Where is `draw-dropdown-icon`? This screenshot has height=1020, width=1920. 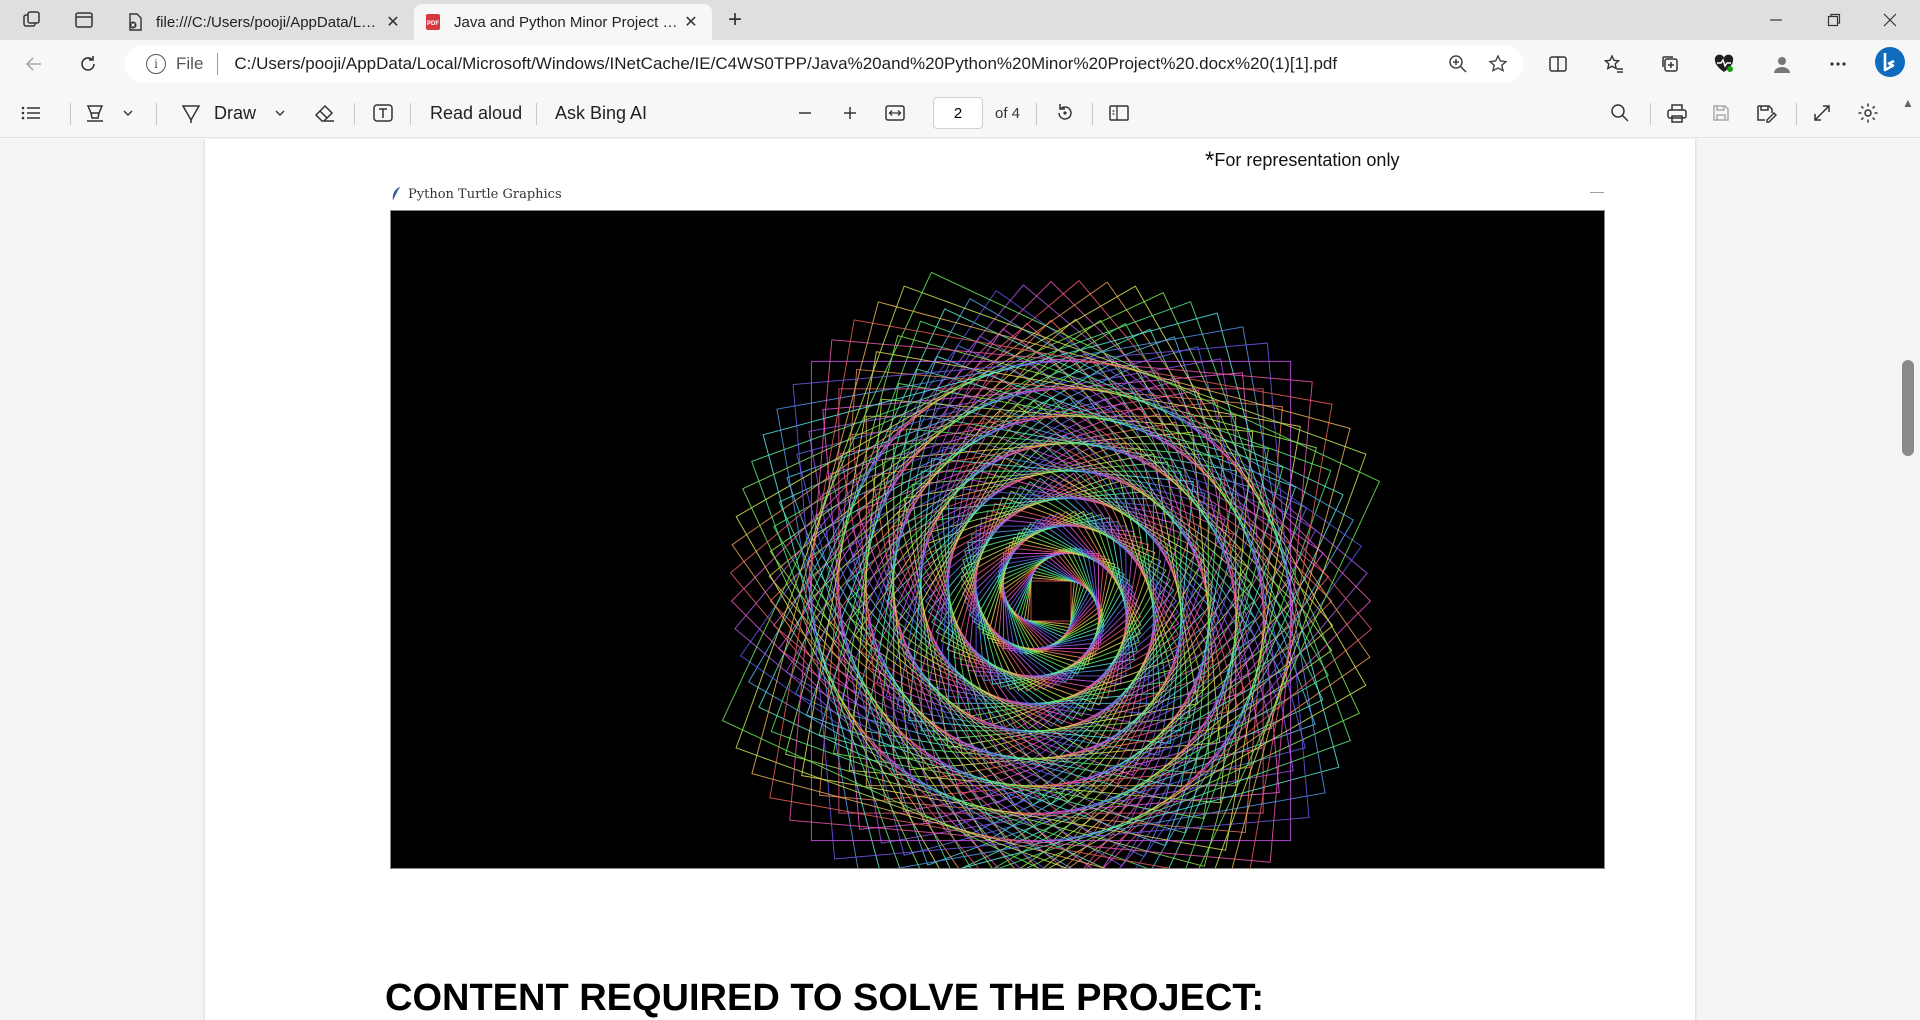 draw-dropdown-icon is located at coordinates (280, 113).